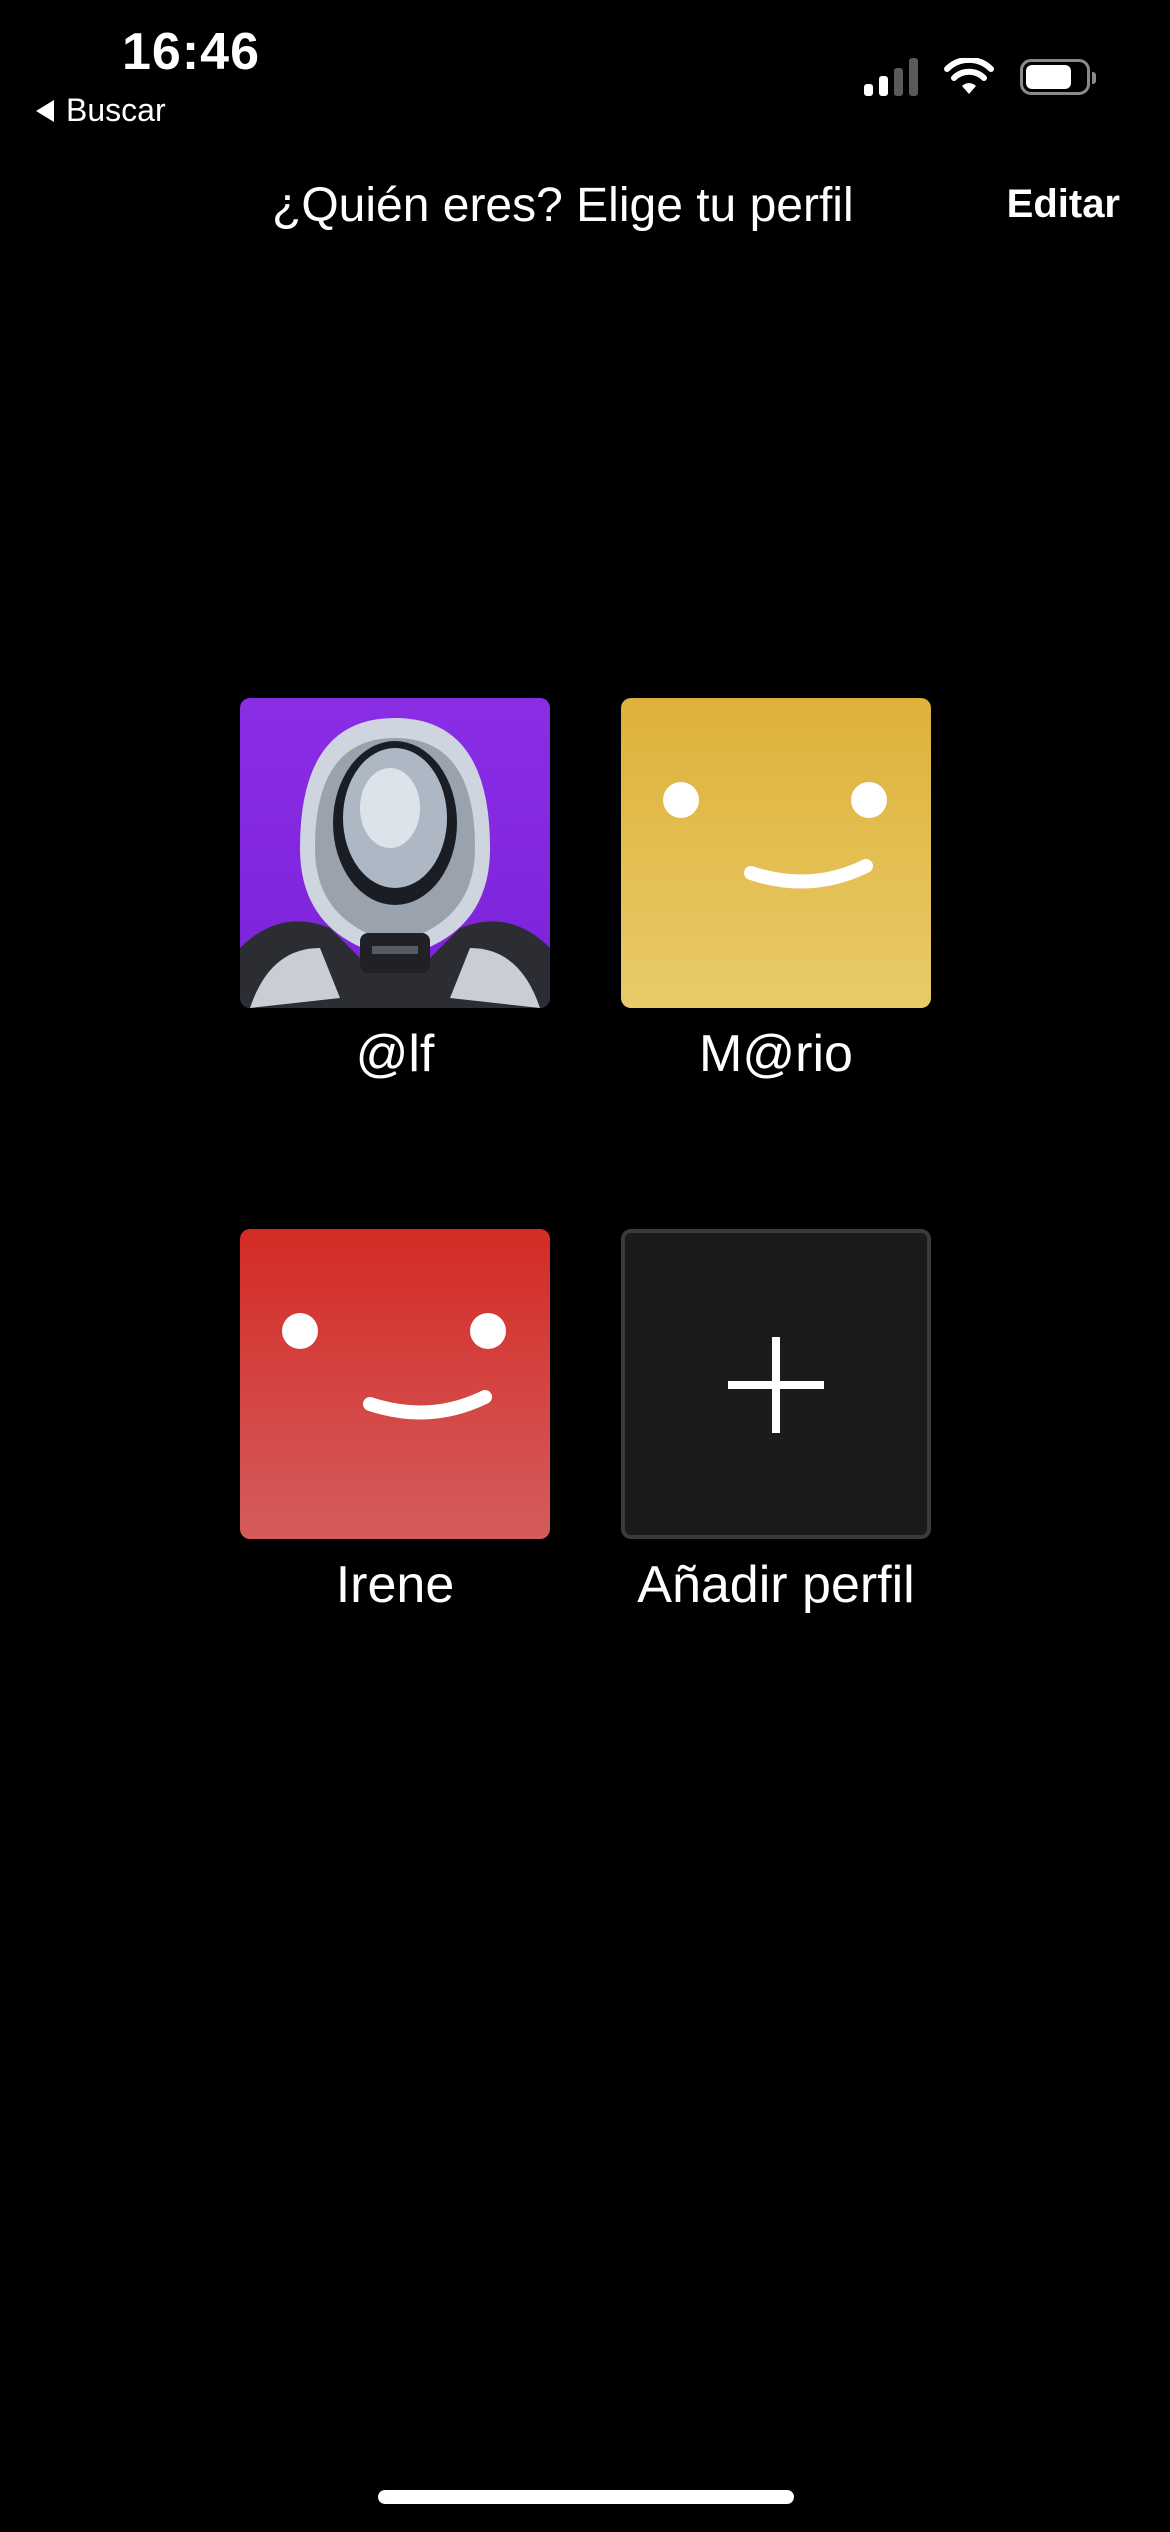 This screenshot has height=2532, width=1170. I want to click on wifi-icon, so click(969, 76).